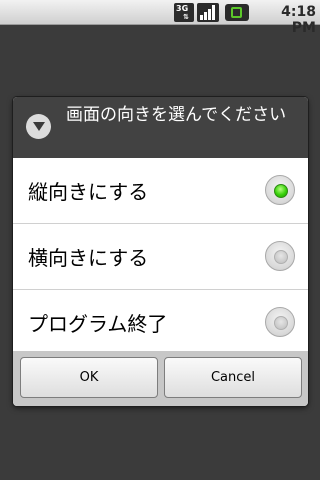 This screenshot has width=320, height=480. I want to click on signal-strength-icon, so click(208, 12).